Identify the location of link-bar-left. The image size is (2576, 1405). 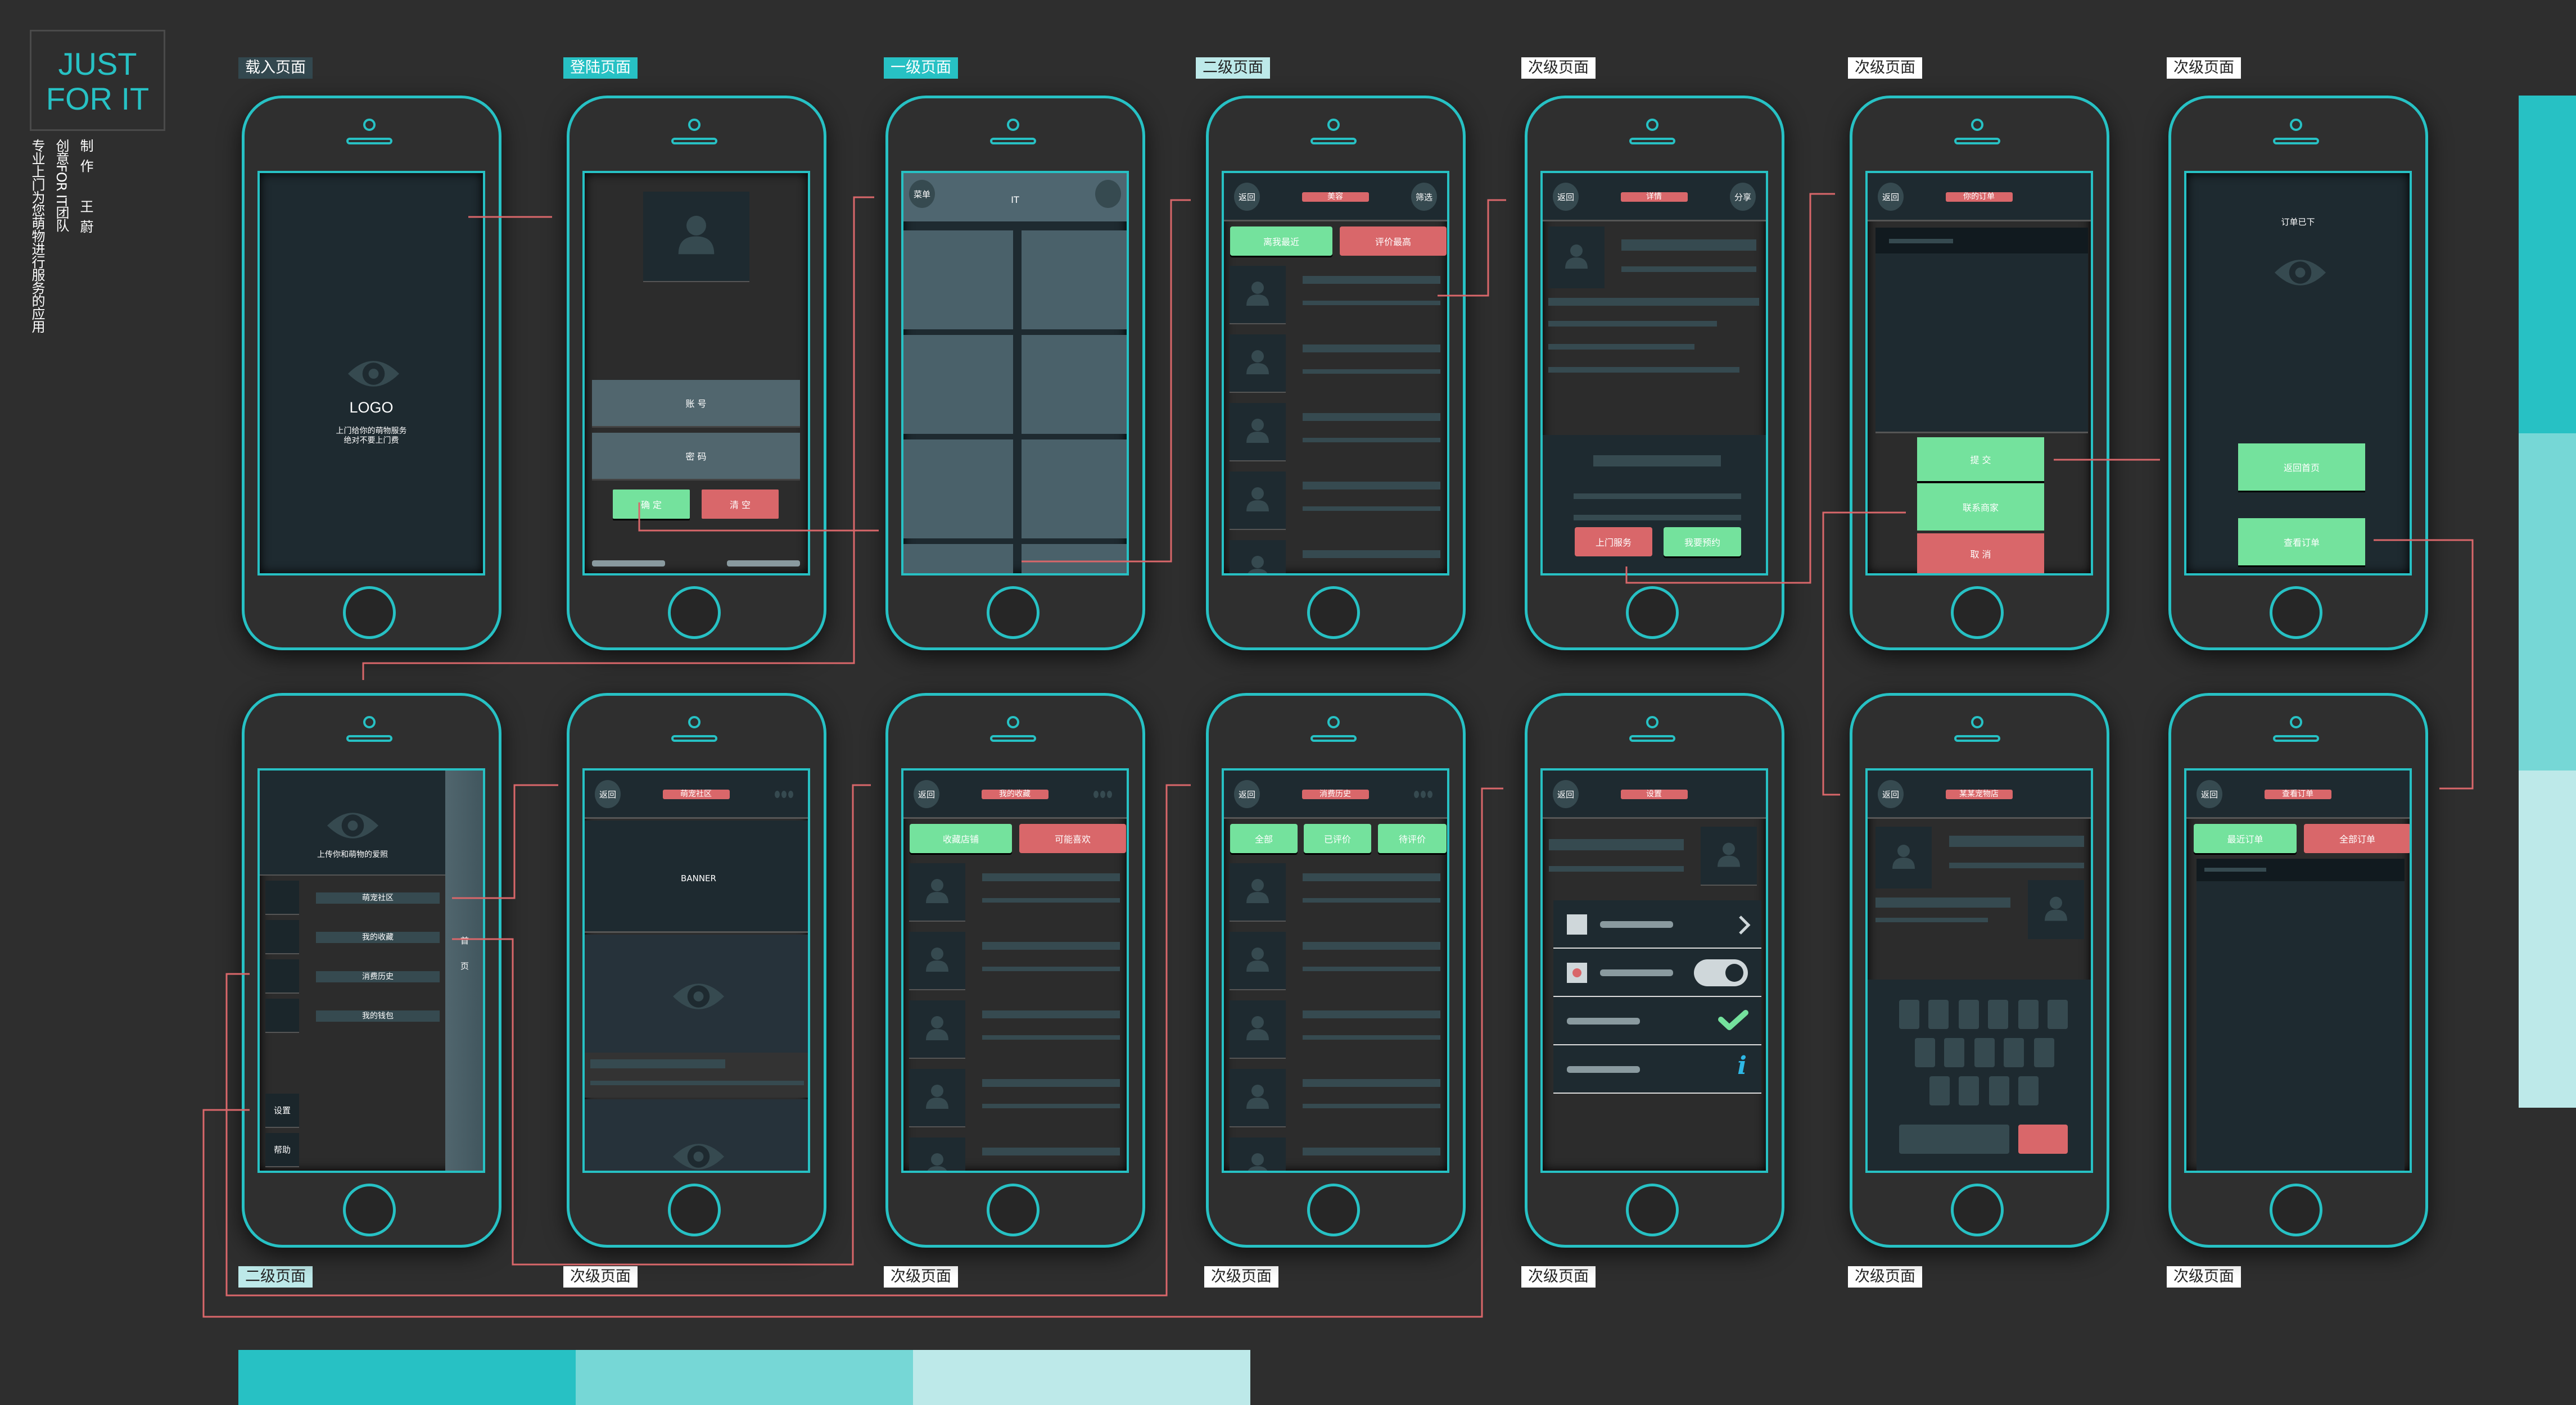
(628, 563).